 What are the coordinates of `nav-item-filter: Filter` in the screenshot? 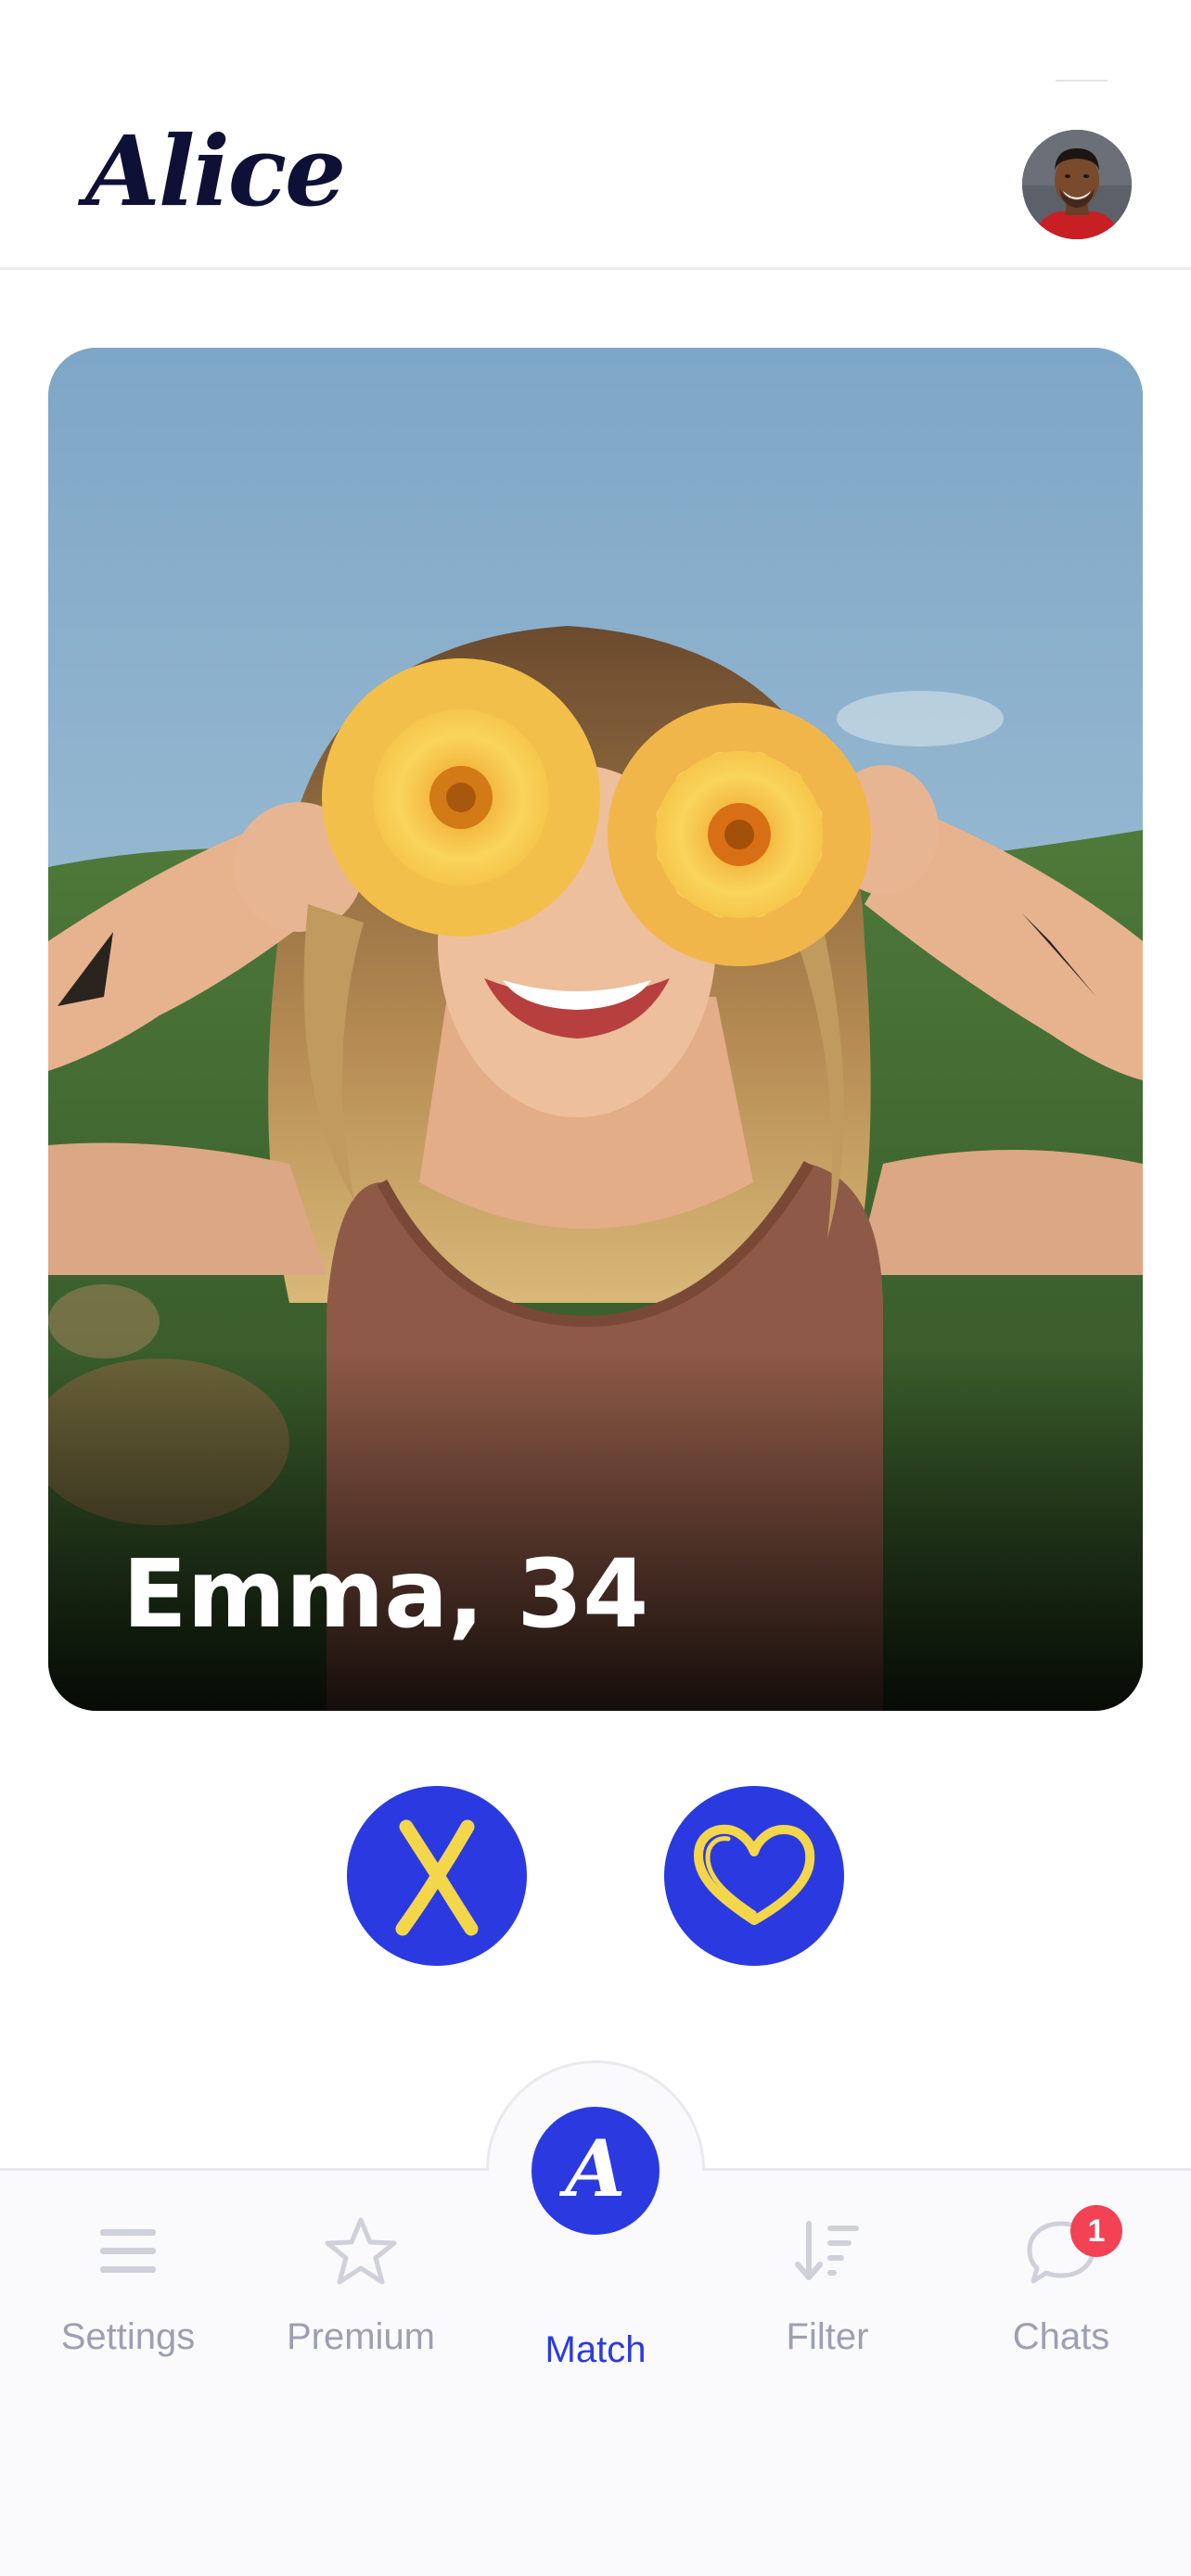 It's located at (827, 2298).